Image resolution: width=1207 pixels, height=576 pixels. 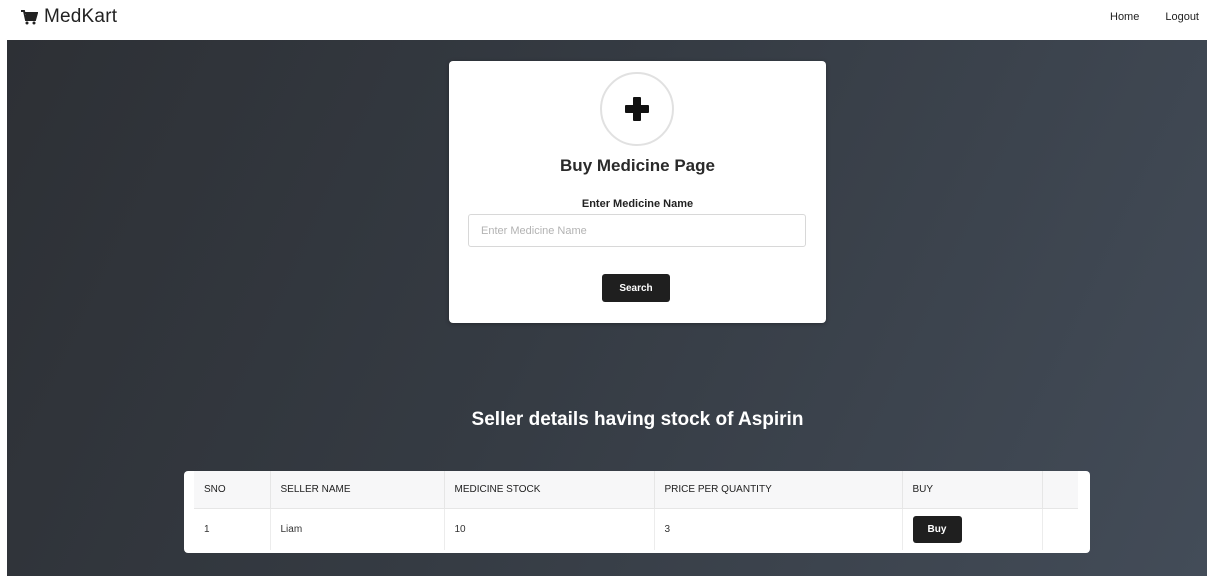 What do you see at coordinates (972, 490) in the screenshot?
I see `column-header-buy: BUY` at bounding box center [972, 490].